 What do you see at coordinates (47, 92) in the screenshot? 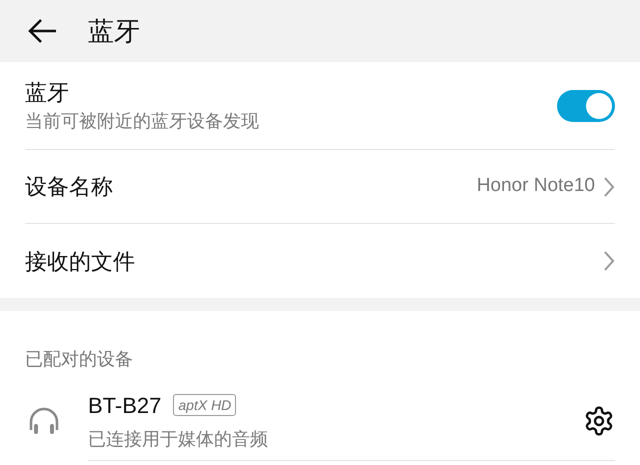
I see `setting-title: 蓝牙` at bounding box center [47, 92].